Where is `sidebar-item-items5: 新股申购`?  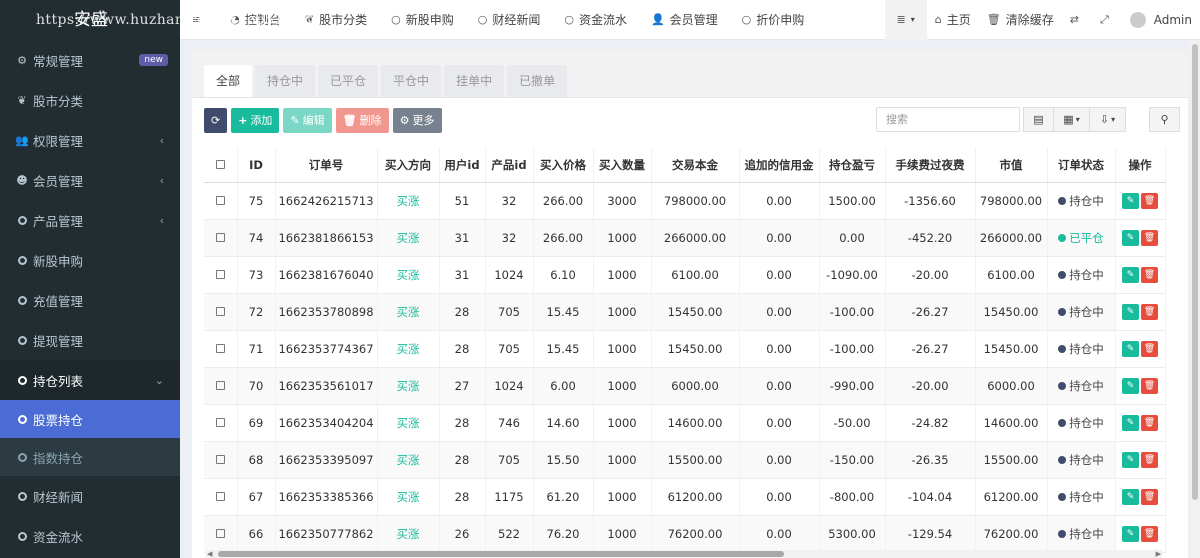 sidebar-item-items5: 新股申购 is located at coordinates (90, 260).